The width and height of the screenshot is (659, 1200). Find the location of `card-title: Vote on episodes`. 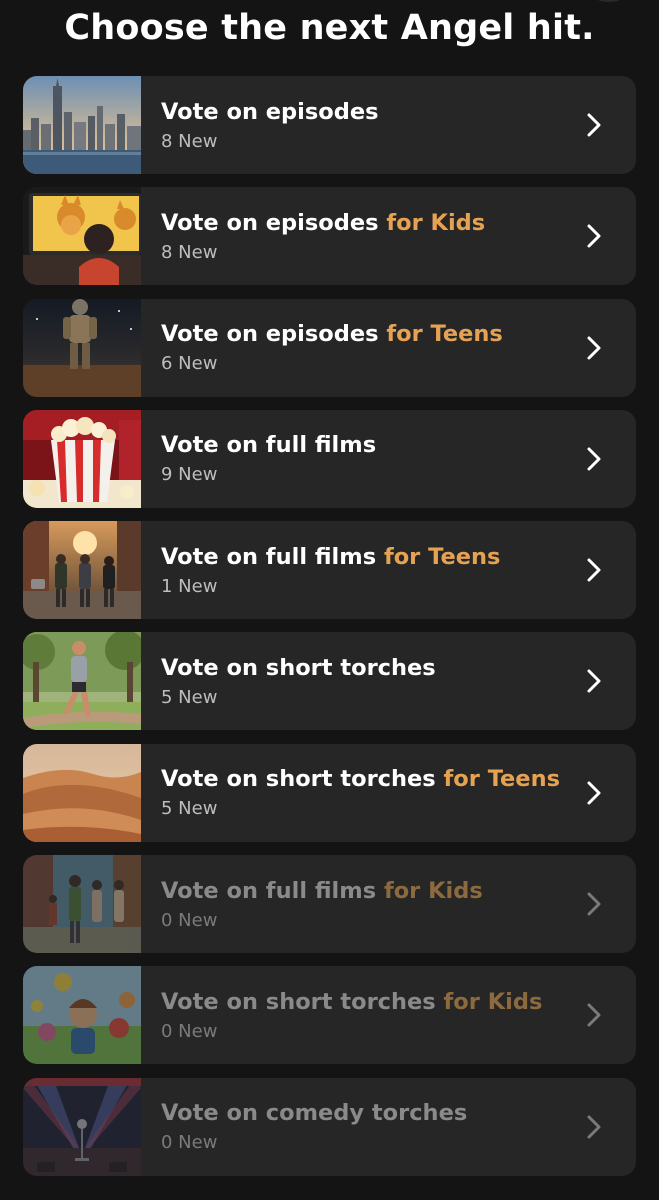

card-title: Vote on episodes is located at coordinates (270, 111).